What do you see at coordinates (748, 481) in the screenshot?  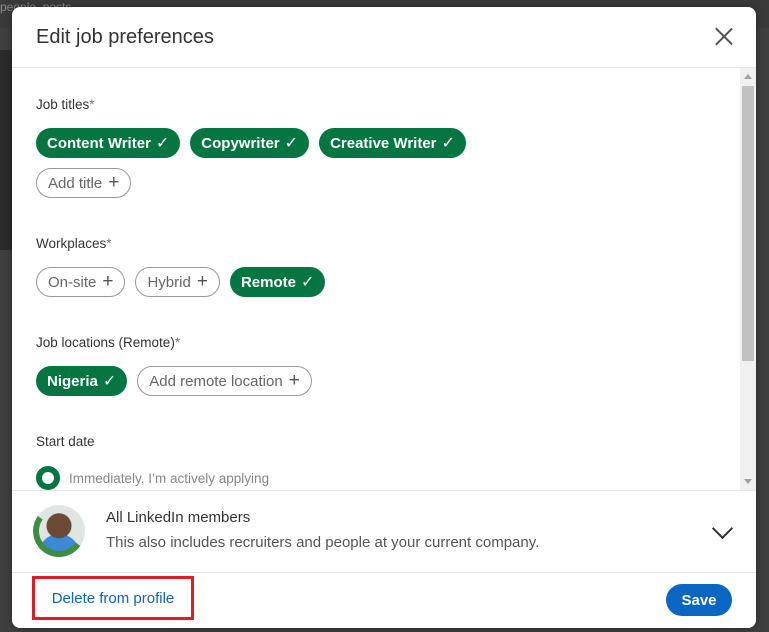 I see `scroll-down-icon` at bounding box center [748, 481].